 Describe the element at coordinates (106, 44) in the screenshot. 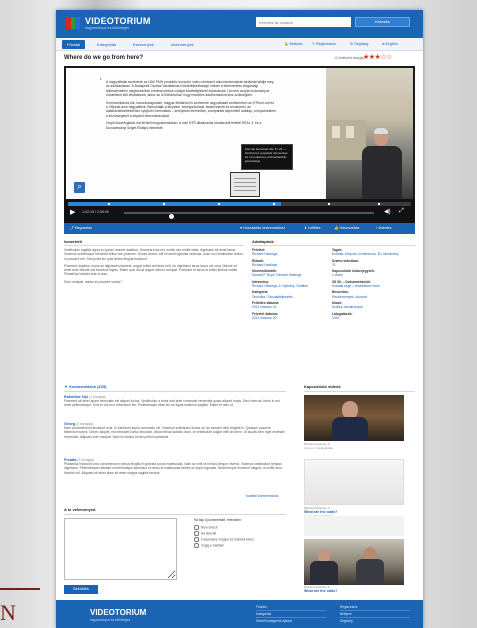

I see `tab-categories: Kategóriák` at that location.